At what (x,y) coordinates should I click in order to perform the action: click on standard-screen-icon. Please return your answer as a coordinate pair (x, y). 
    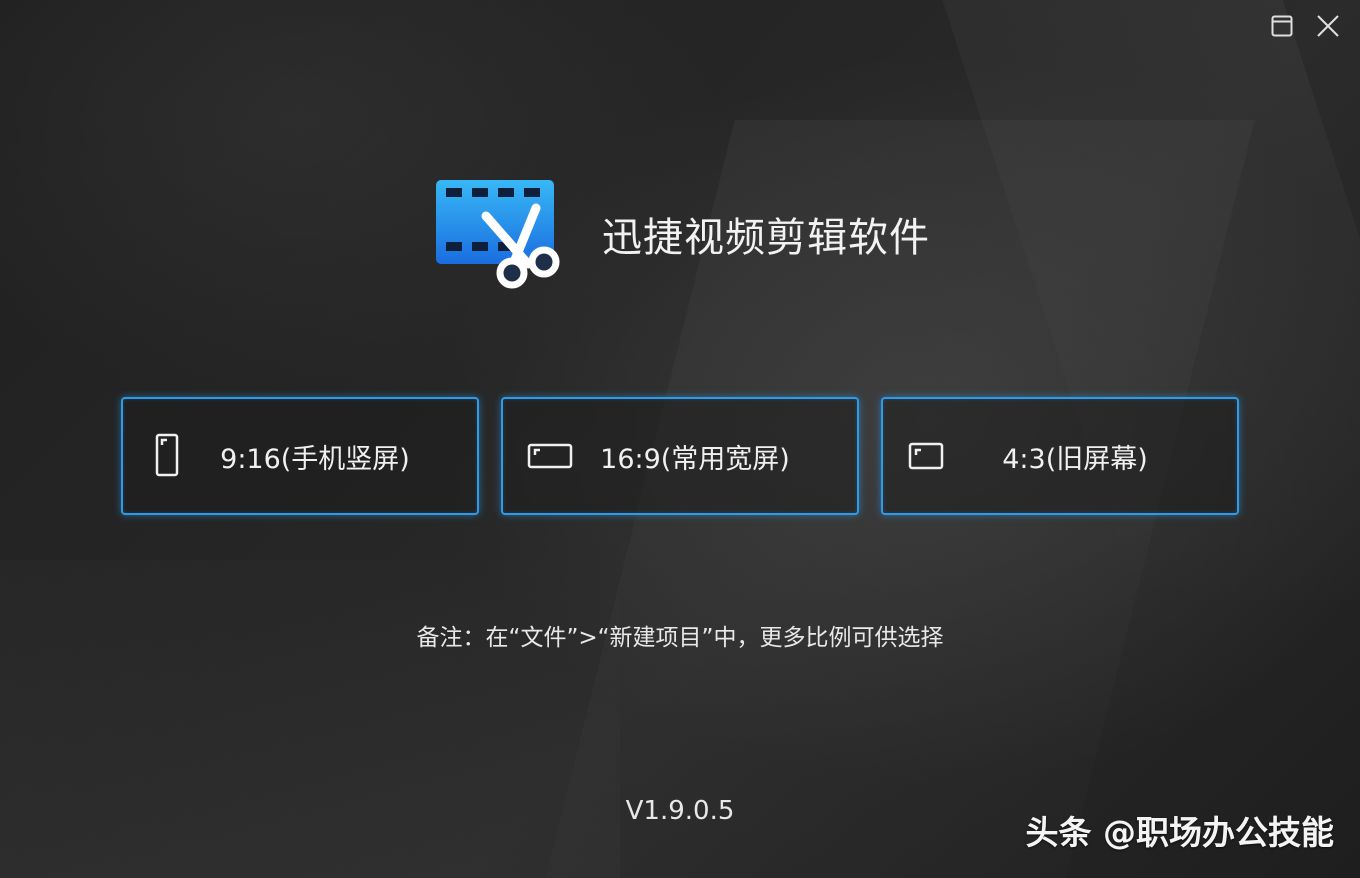
    Looking at the image, I should click on (927, 456).